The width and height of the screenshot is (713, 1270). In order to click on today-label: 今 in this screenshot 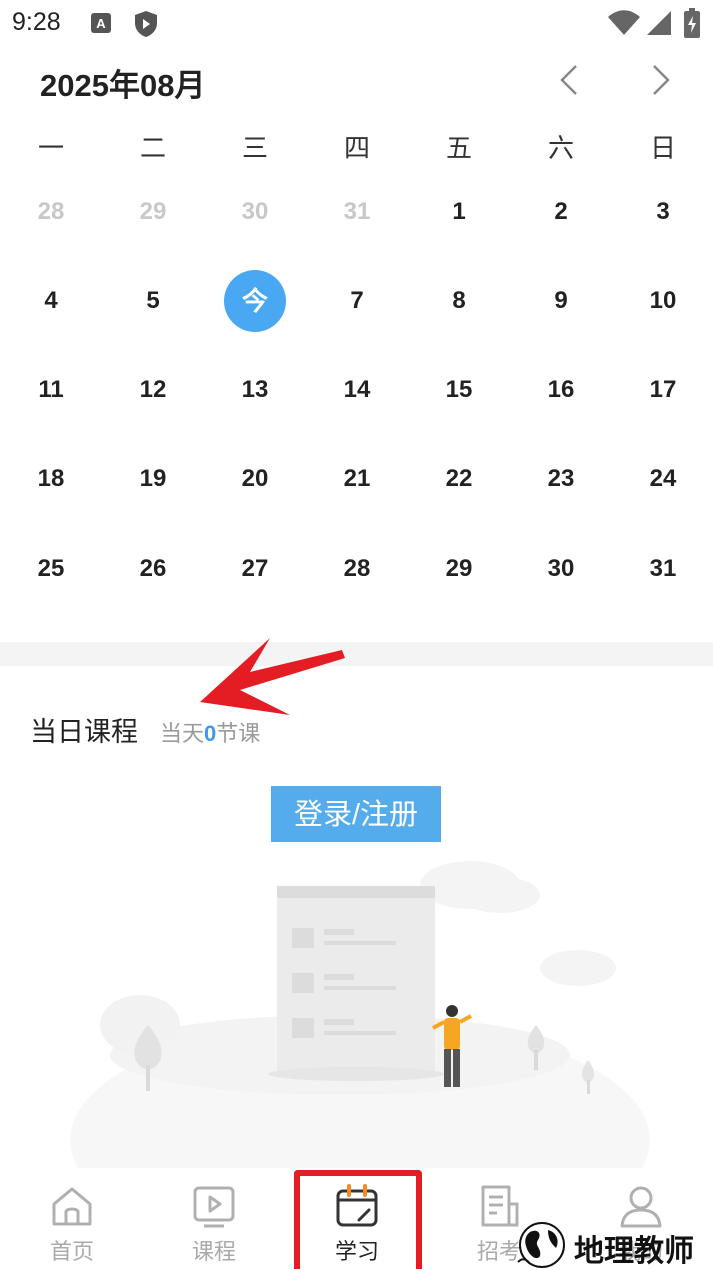, I will do `click(254, 301)`.